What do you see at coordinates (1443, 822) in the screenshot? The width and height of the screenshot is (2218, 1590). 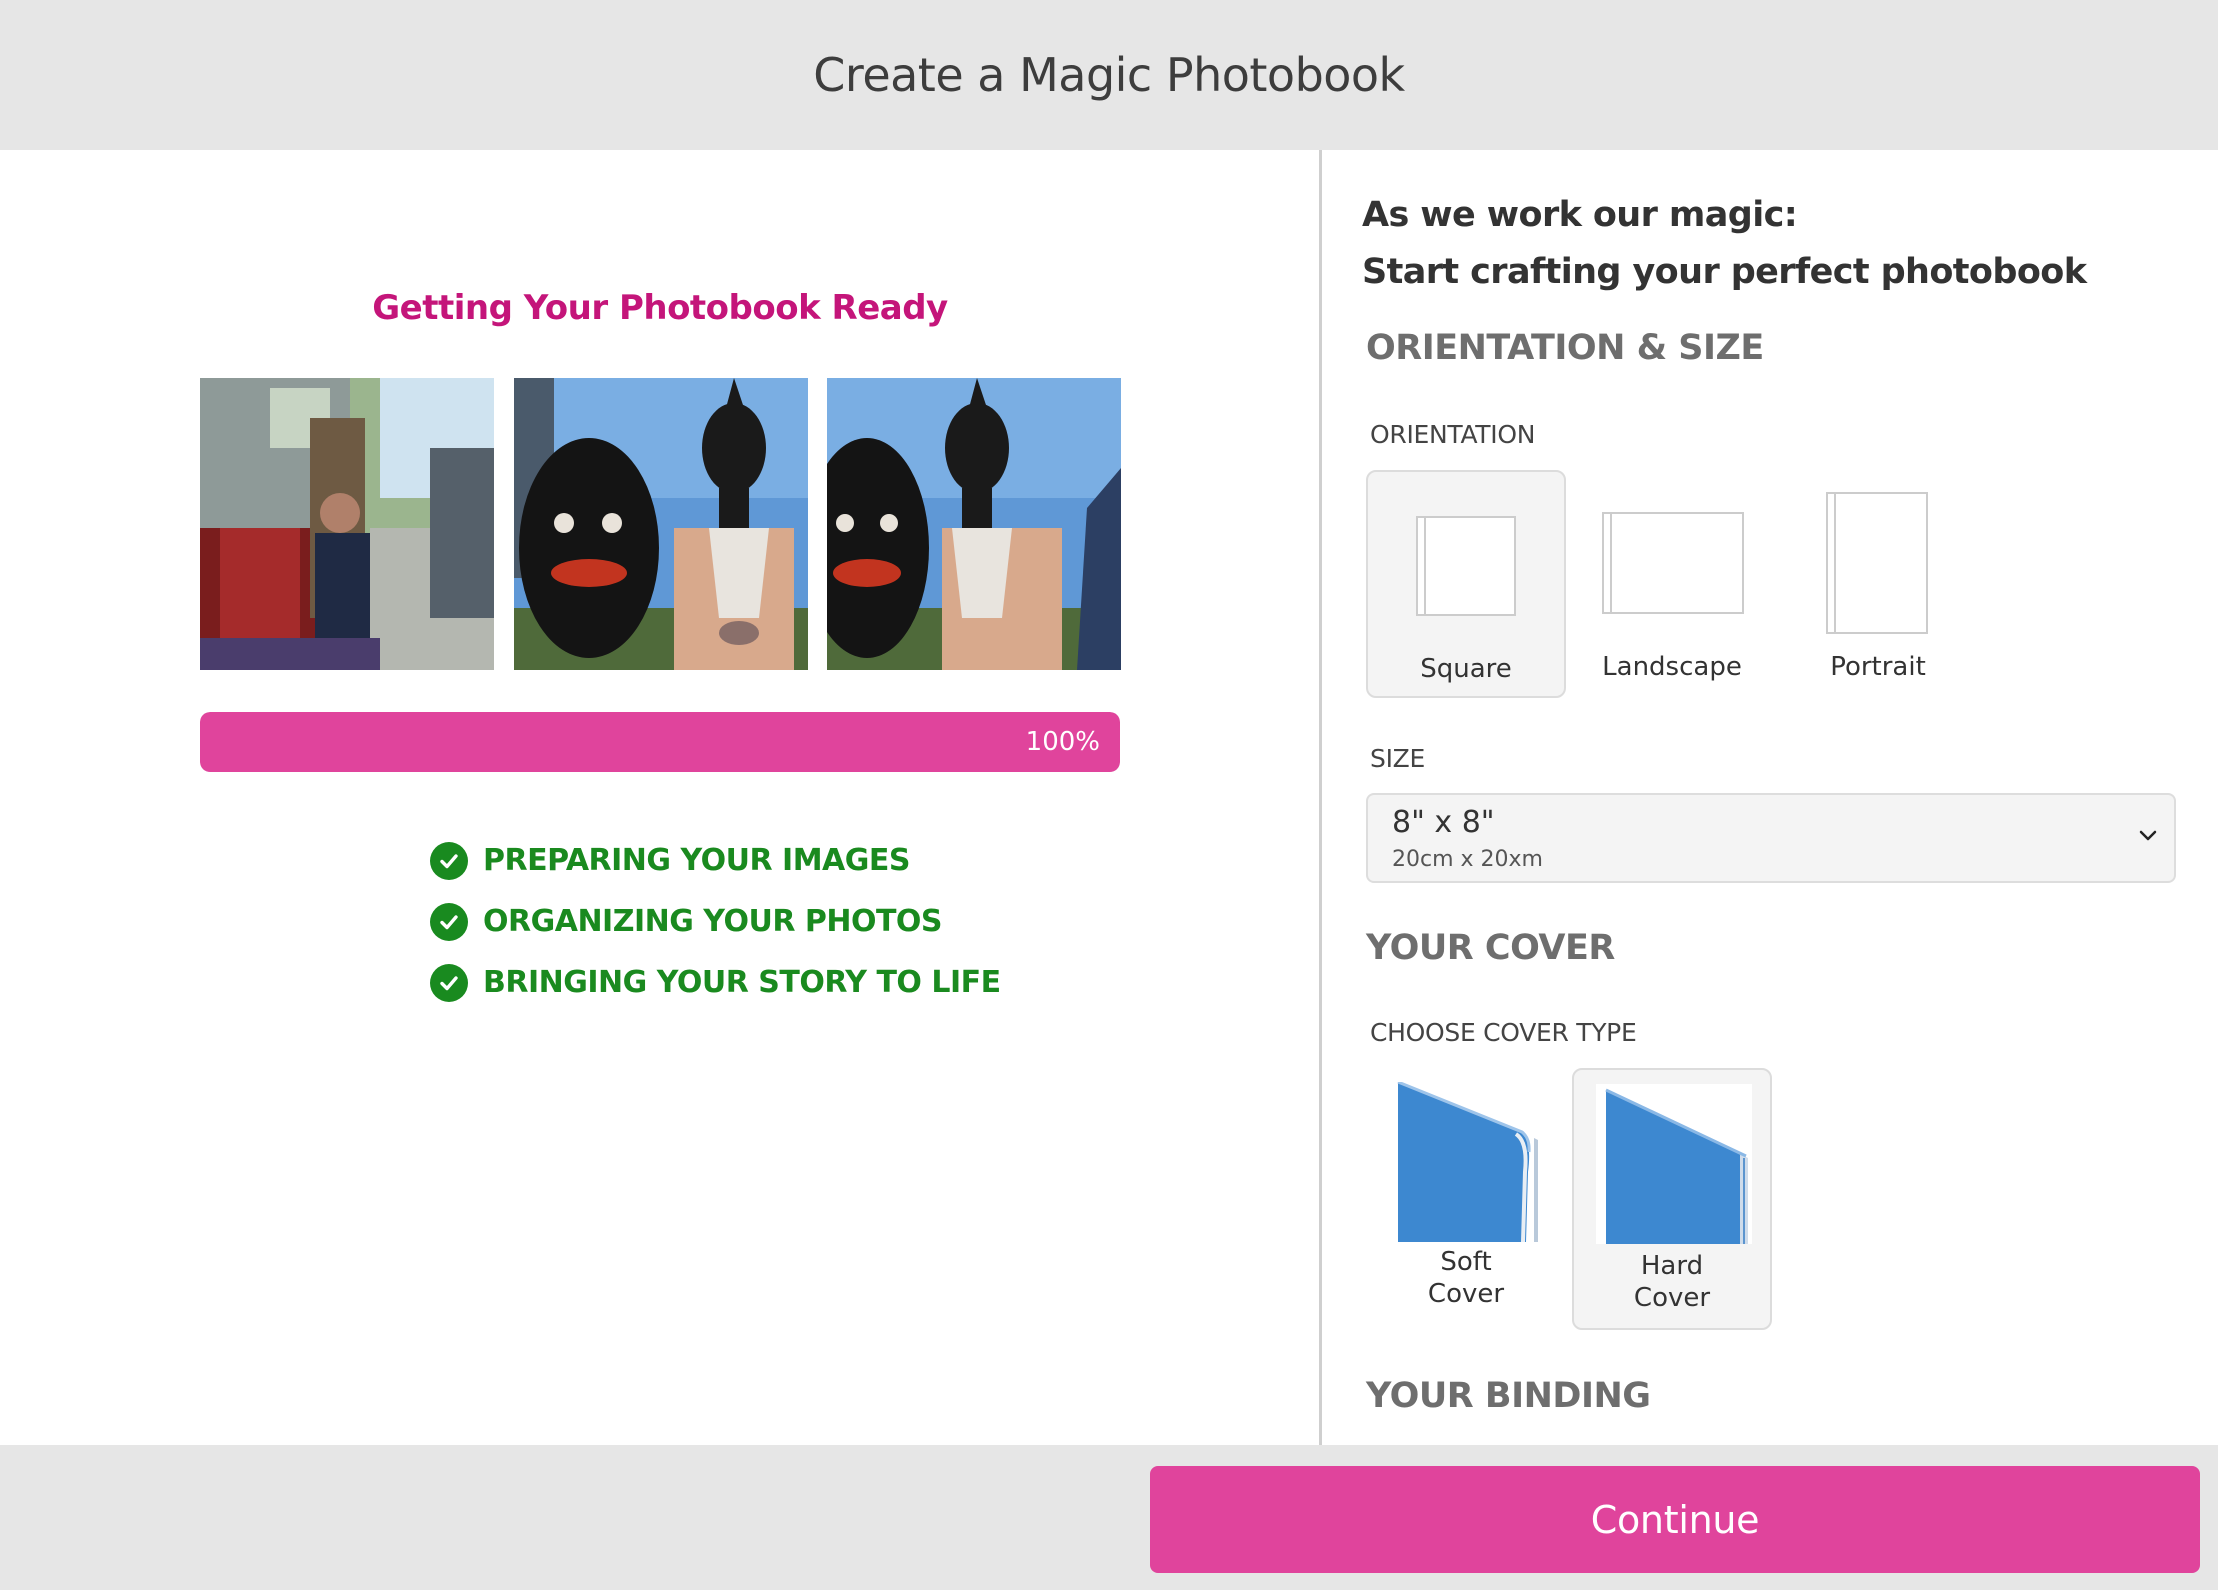 I see `size-value: 8" x 8"` at bounding box center [1443, 822].